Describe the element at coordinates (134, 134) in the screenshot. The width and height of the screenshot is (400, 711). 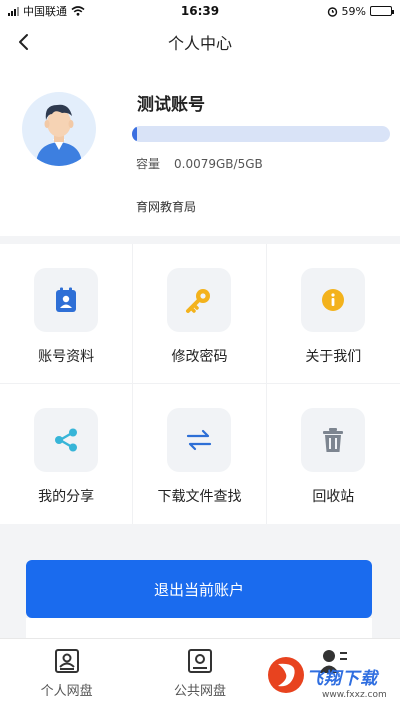
I see `storage-progress-fill` at that location.